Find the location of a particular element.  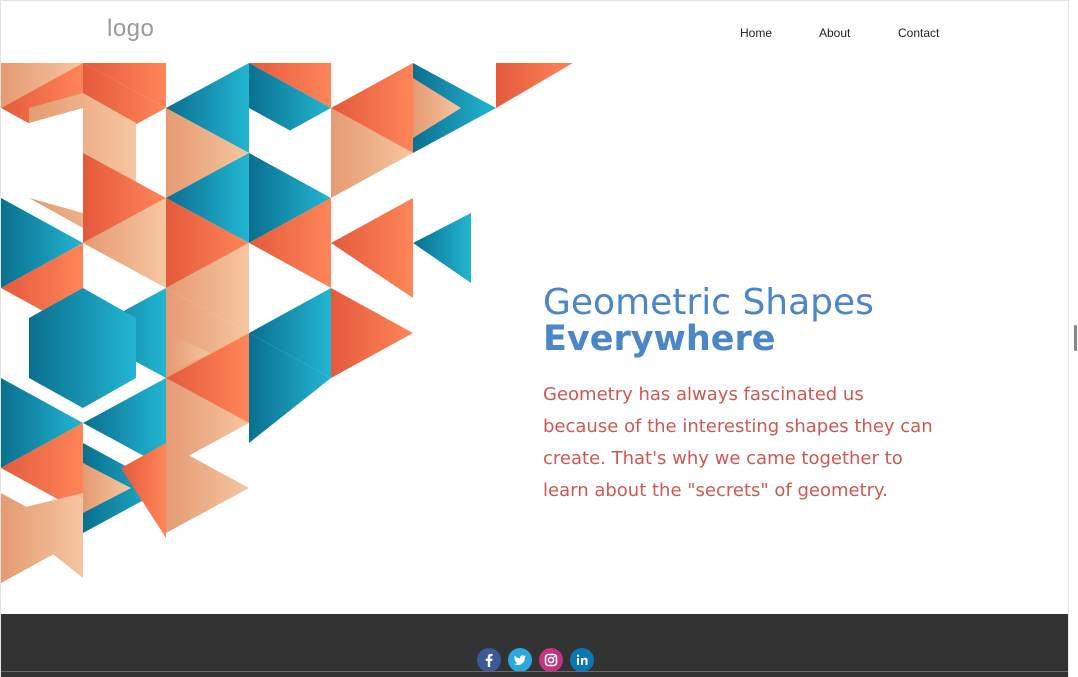

nav-about-link: About is located at coordinates (834, 33).